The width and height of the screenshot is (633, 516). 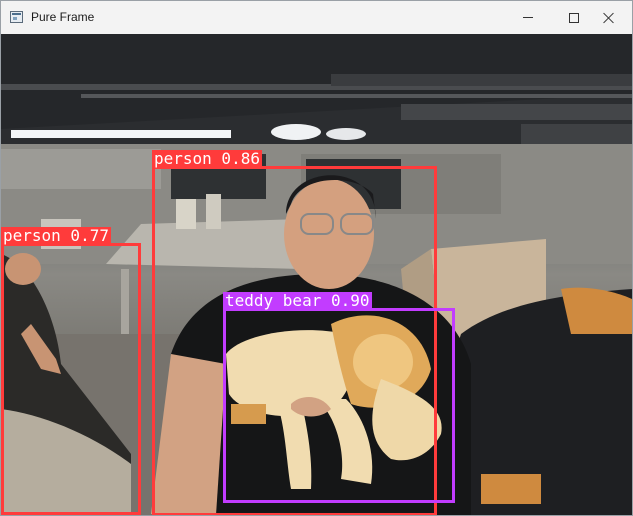 I want to click on detection-label-person-1: person 0.86, so click(x=207, y=158).